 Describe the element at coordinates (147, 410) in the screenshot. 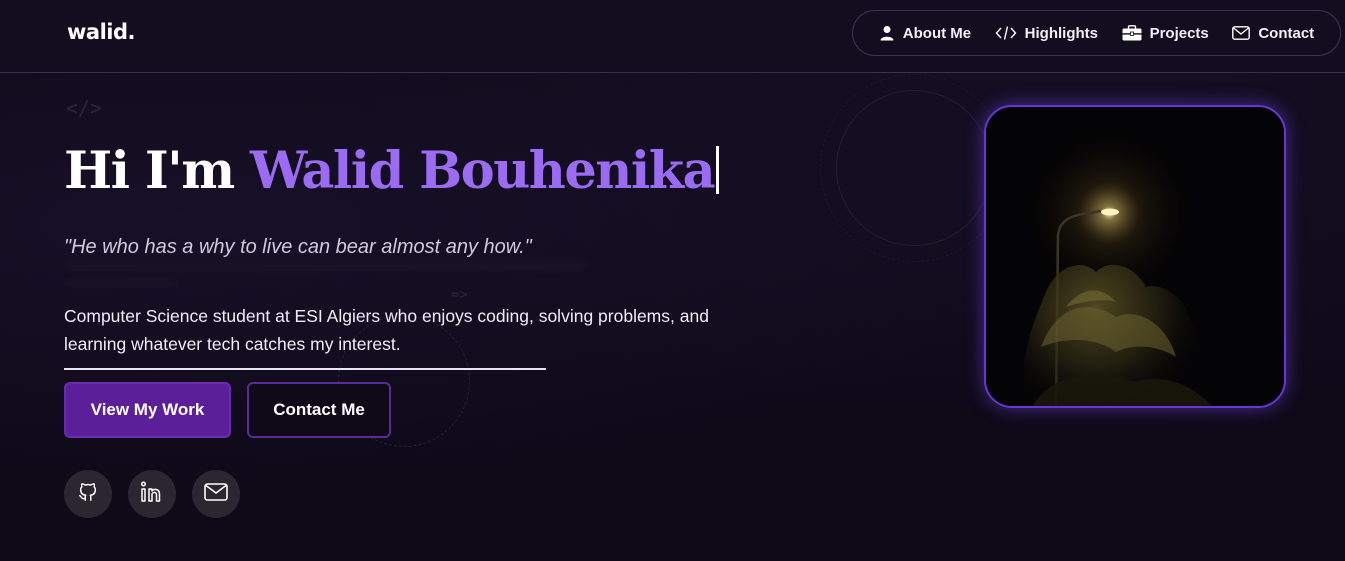

I see `view-my-work-button: View My Work` at that location.